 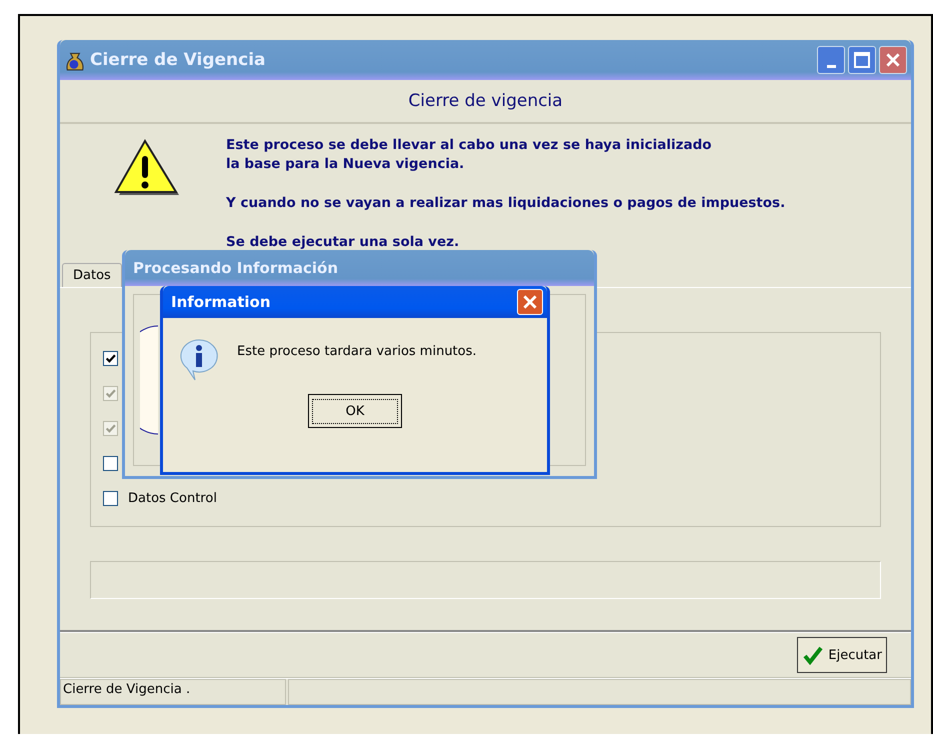 What do you see at coordinates (199, 360) in the screenshot?
I see `info-icon` at bounding box center [199, 360].